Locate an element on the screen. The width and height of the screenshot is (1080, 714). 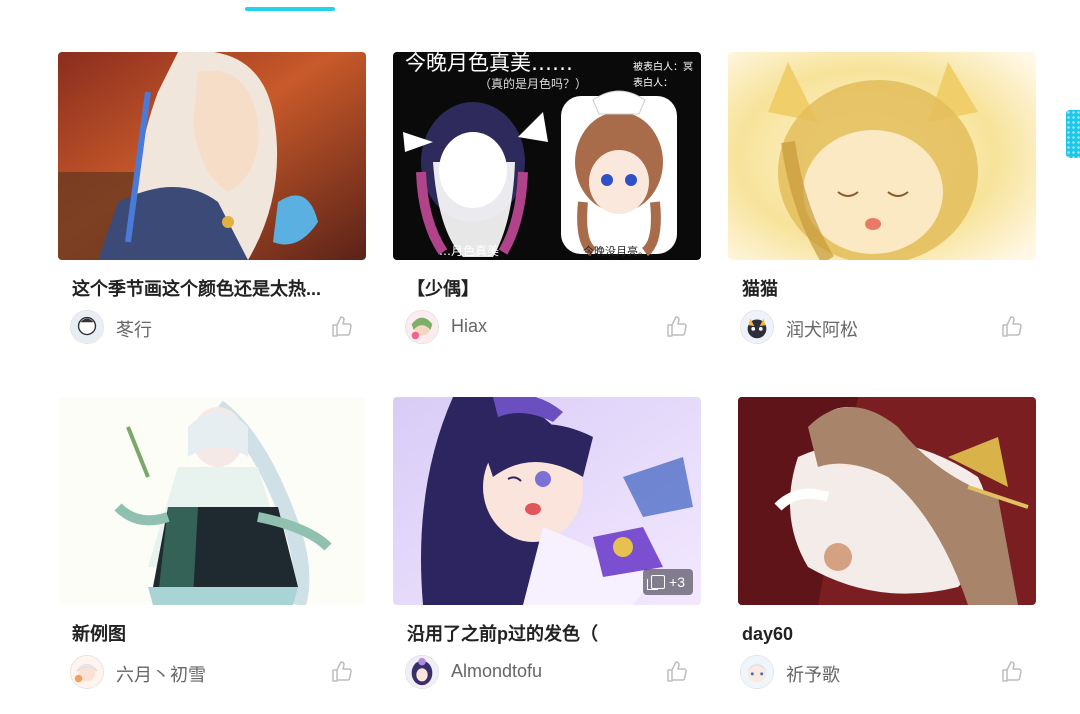
artwork-meta: 祈予歌 is located at coordinates (882, 672).